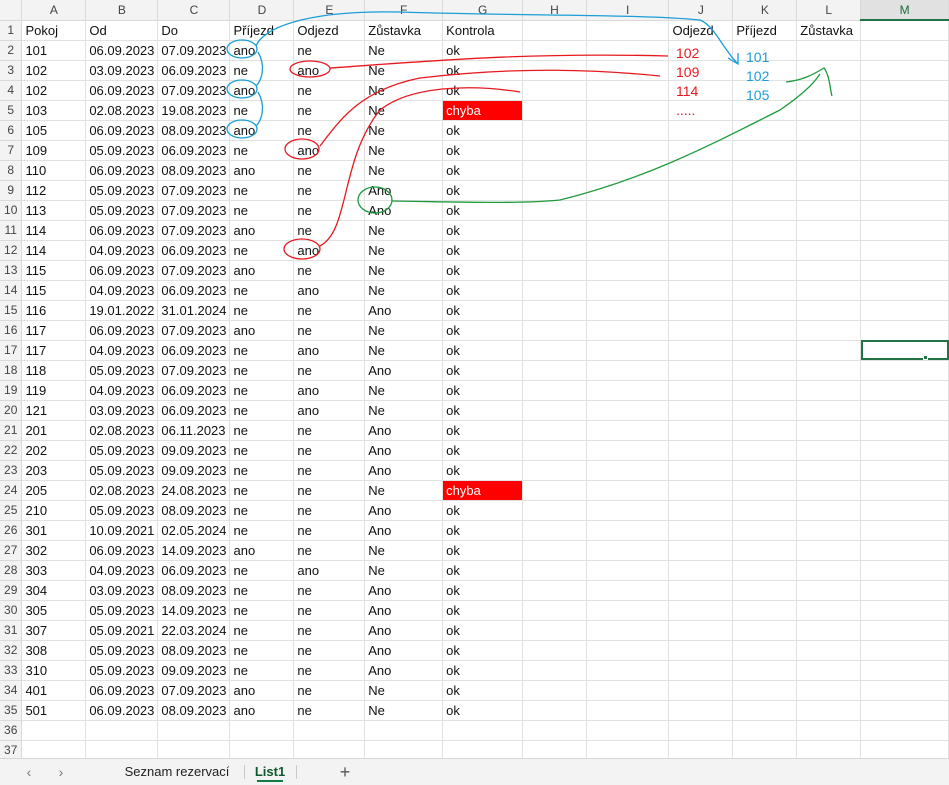 The width and height of the screenshot is (949, 785). I want to click on cell-b30: 05.09.2023, so click(122, 610).